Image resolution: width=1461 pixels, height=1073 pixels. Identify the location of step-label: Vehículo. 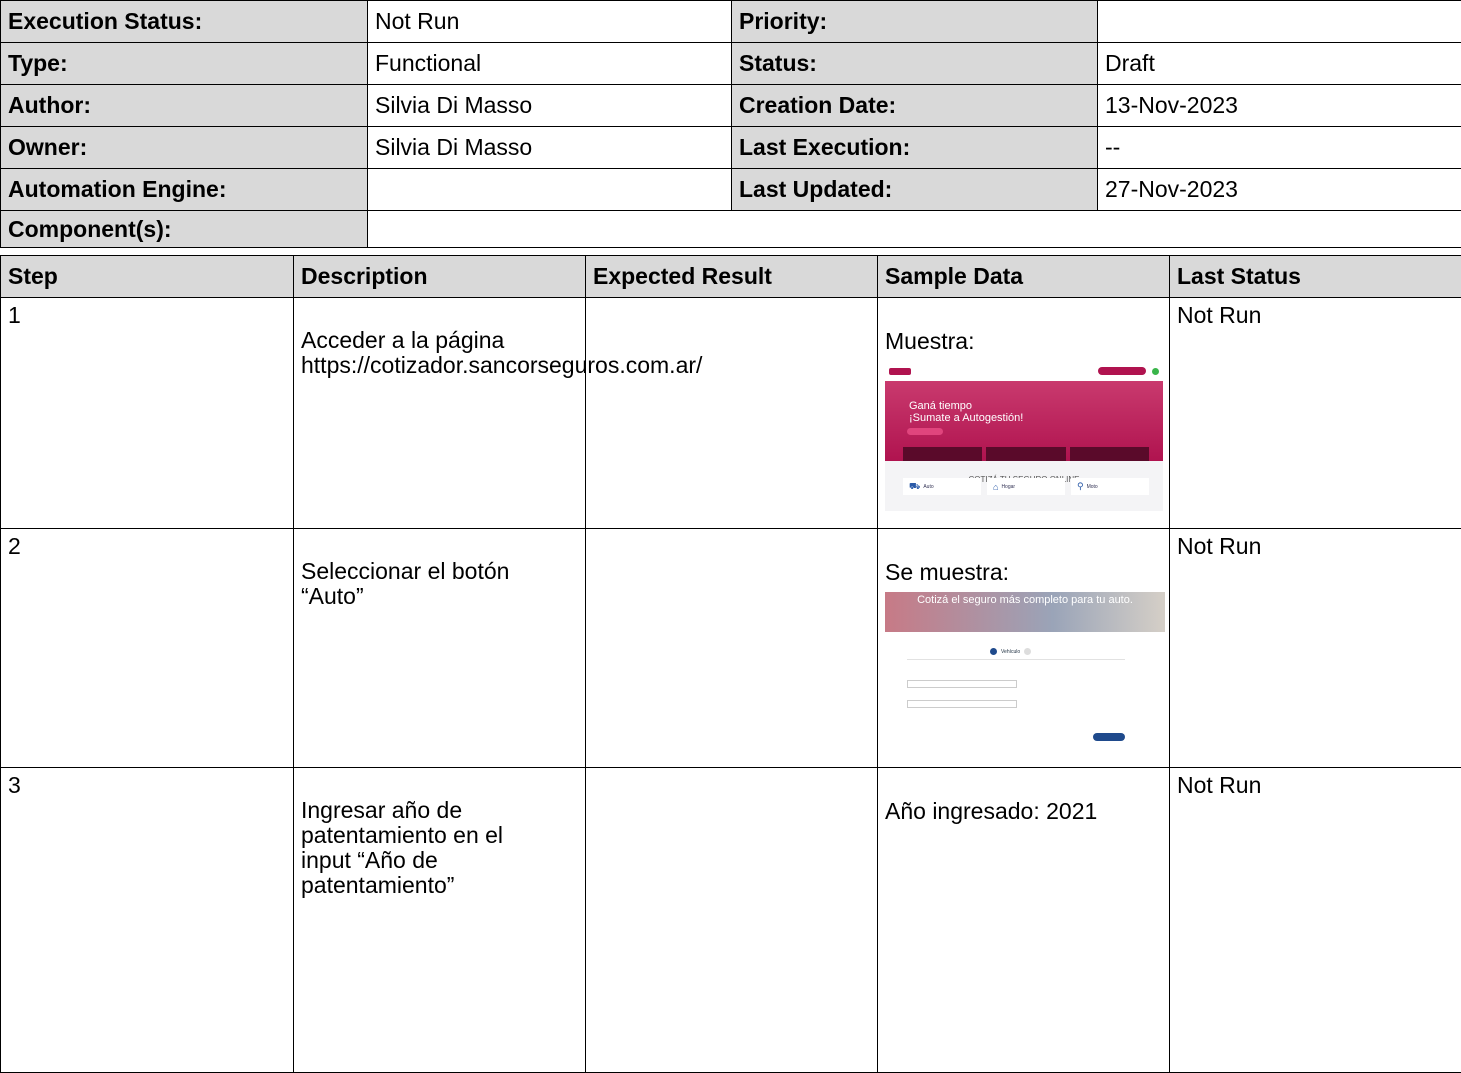
(1010, 652).